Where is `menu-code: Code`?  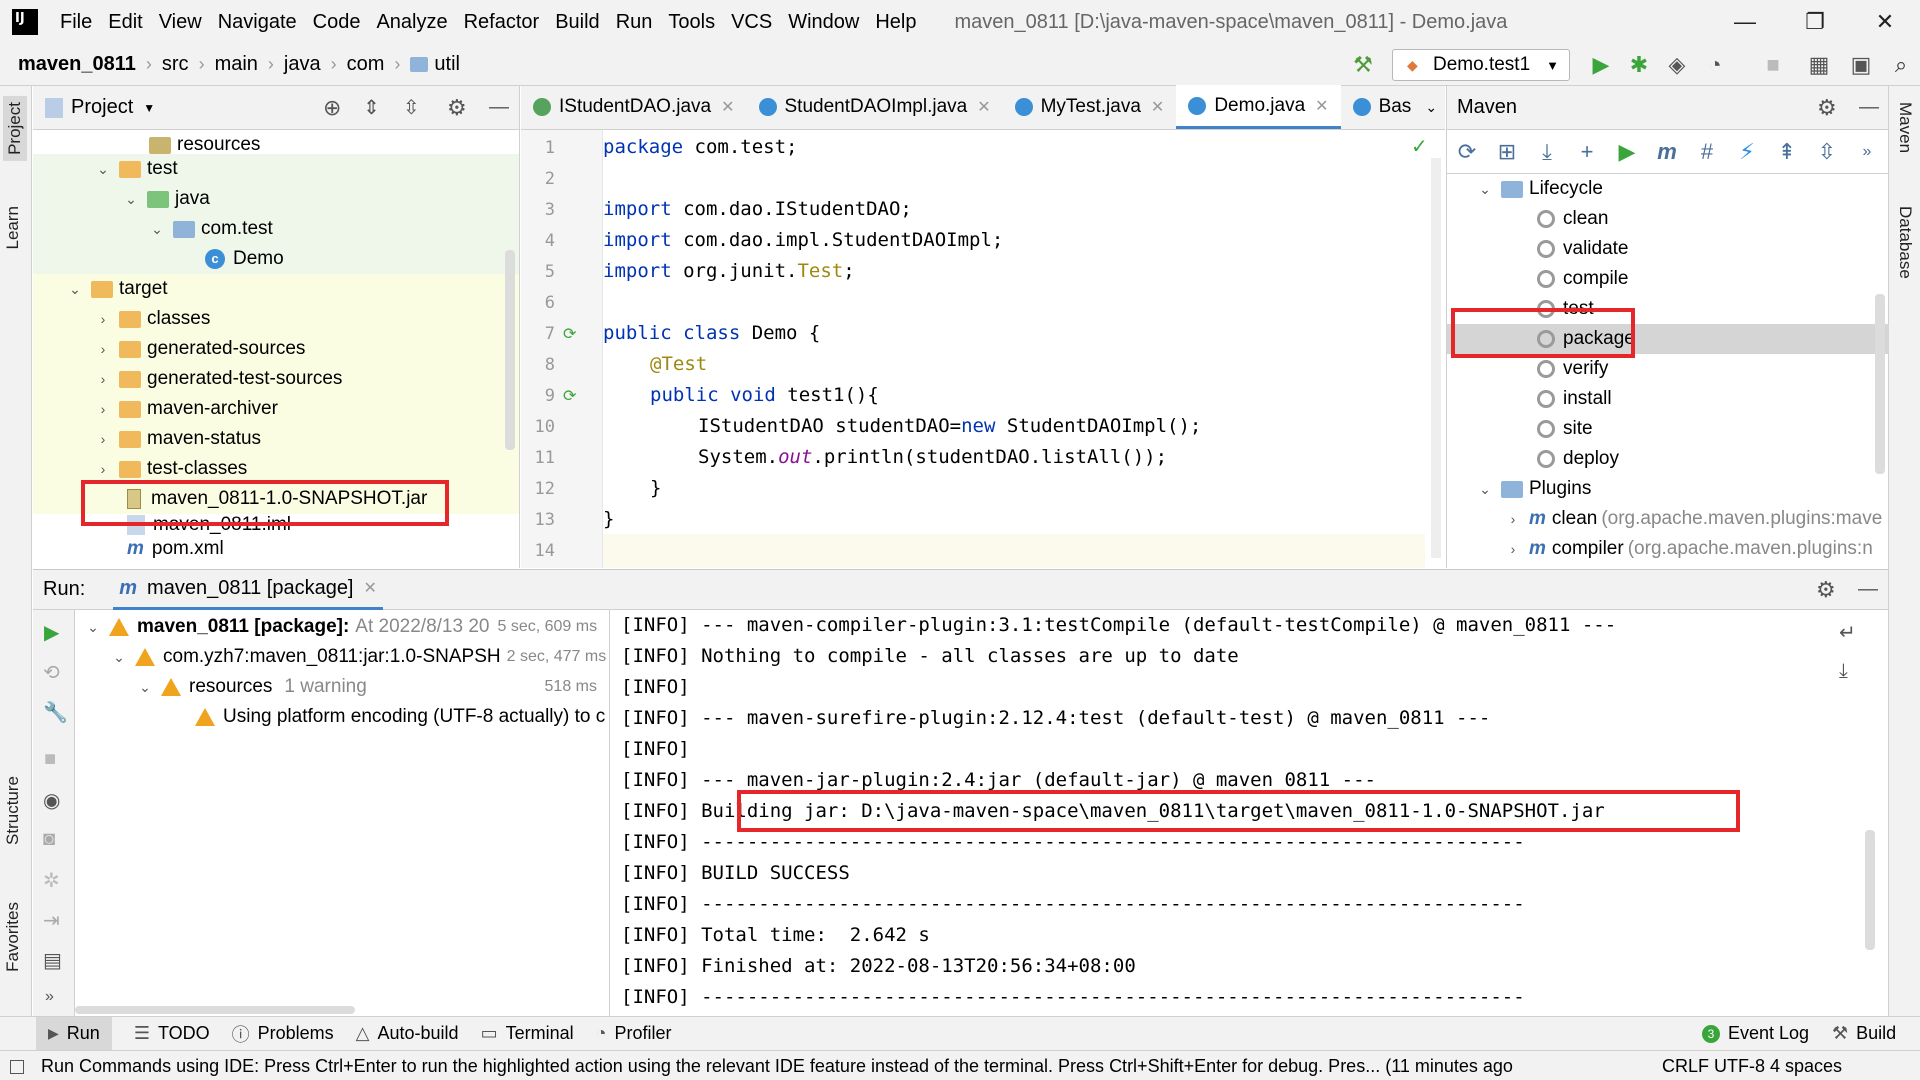
menu-code: Code is located at coordinates (337, 22).